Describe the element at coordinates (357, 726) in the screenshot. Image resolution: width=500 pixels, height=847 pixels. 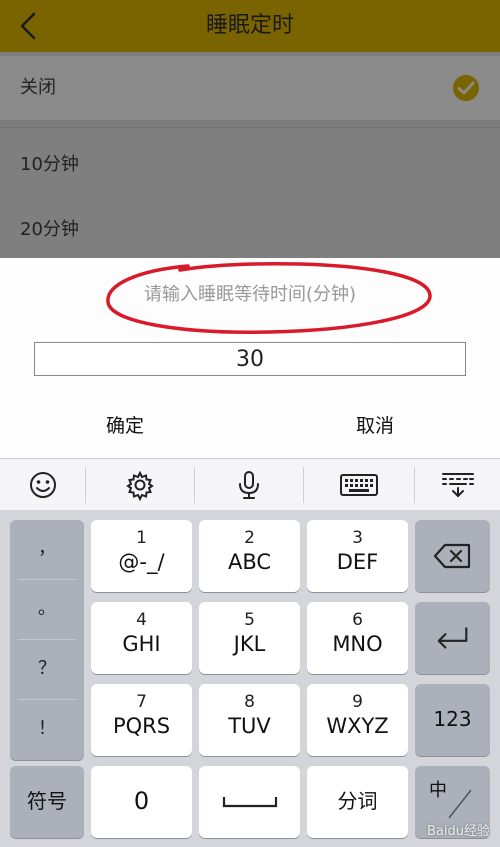
I see `key-letters: WXYZ` at that location.